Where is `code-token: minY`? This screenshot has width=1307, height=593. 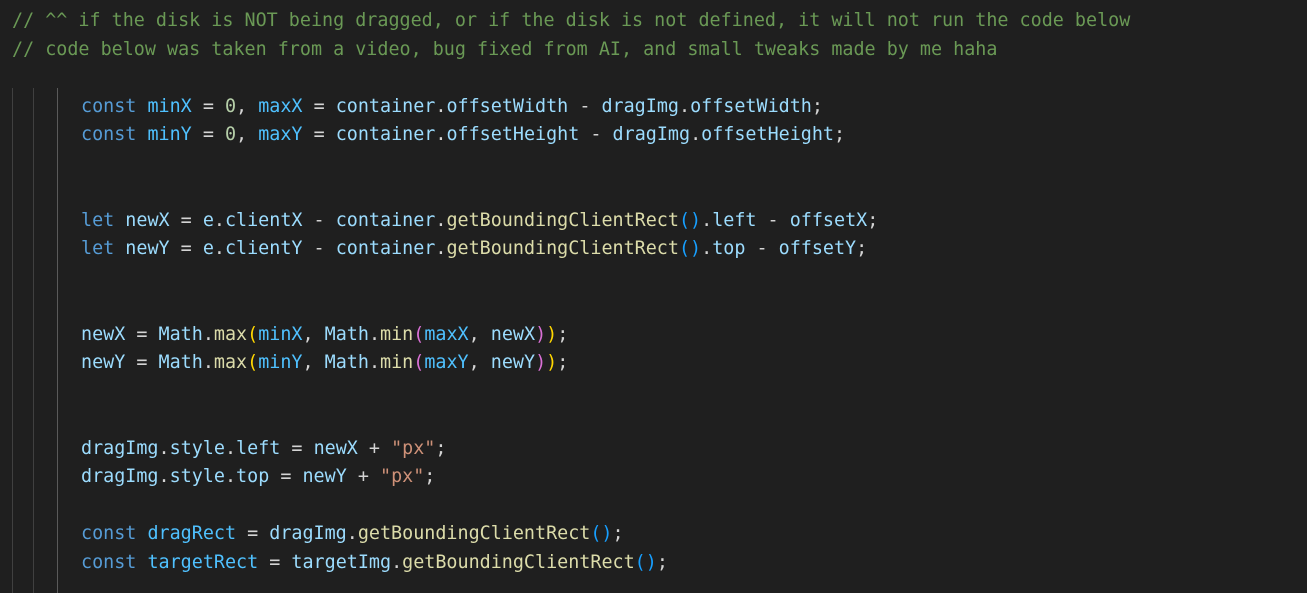 code-token: minY is located at coordinates (169, 134).